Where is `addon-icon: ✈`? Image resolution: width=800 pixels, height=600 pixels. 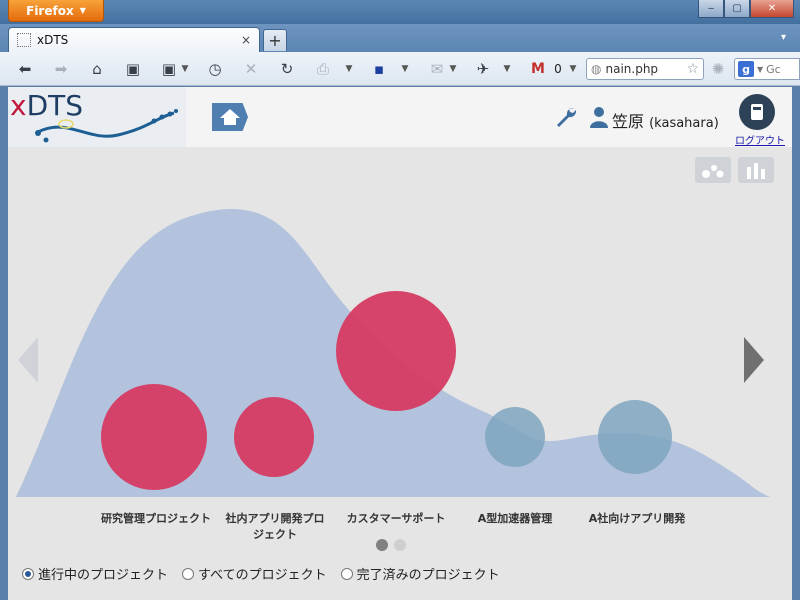
addon-icon: ✈ is located at coordinates (483, 69).